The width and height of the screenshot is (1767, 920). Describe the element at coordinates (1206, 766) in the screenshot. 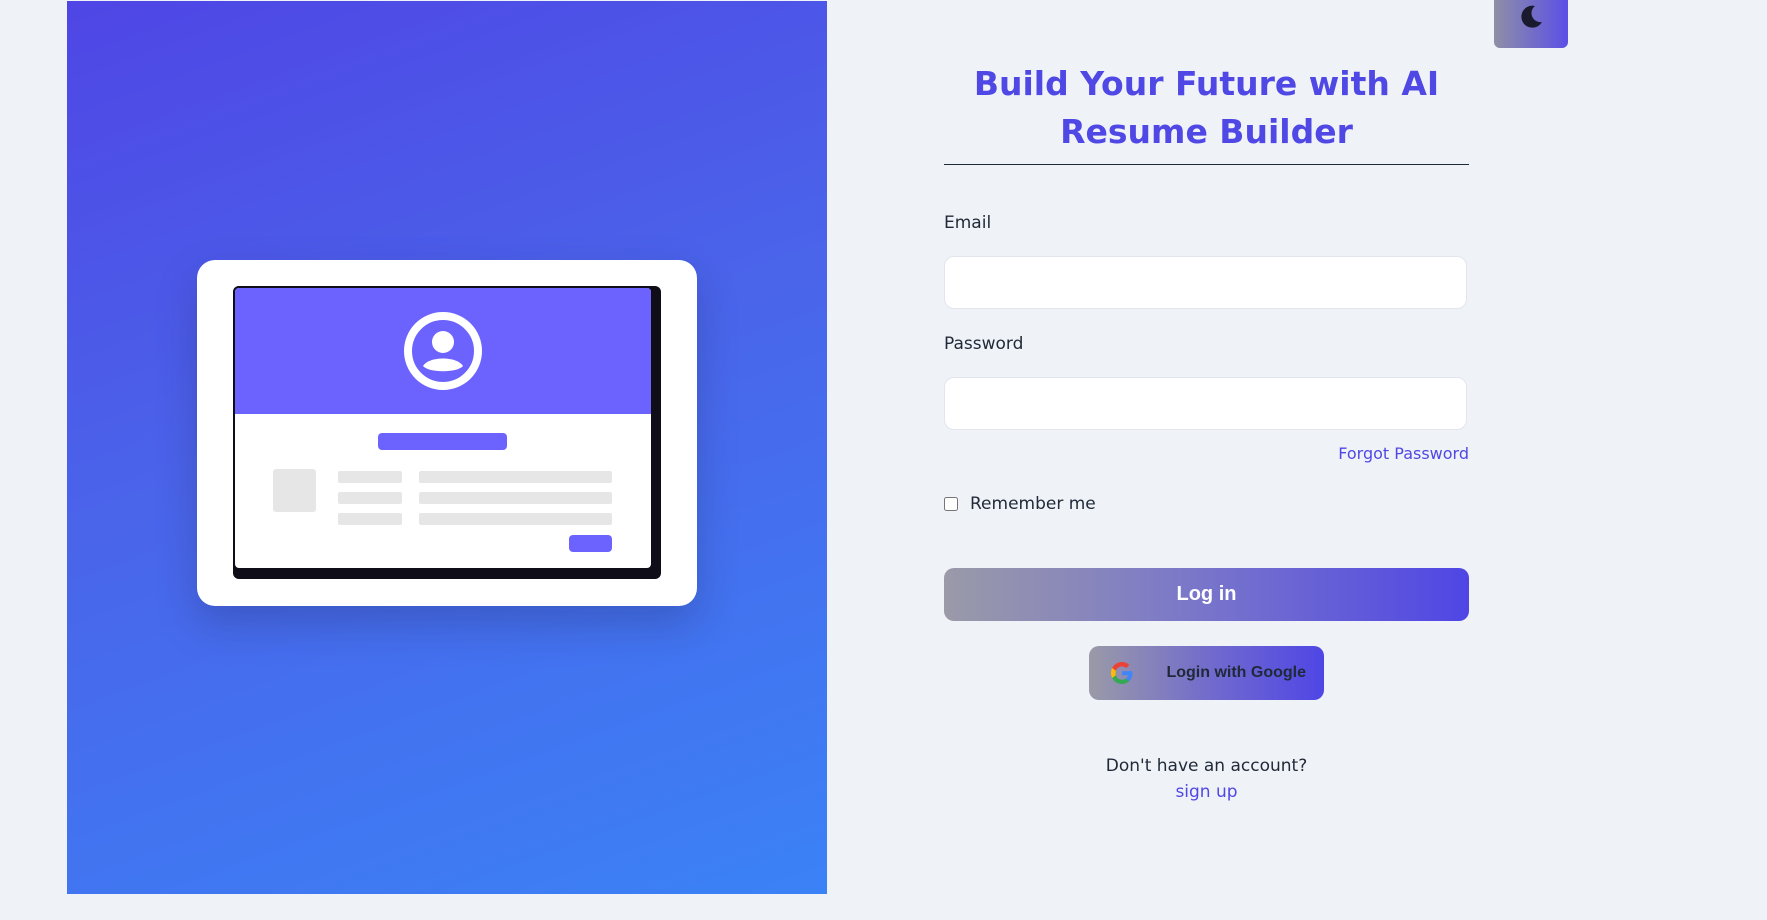

I see `no-account-text: Don't have an account?` at that location.